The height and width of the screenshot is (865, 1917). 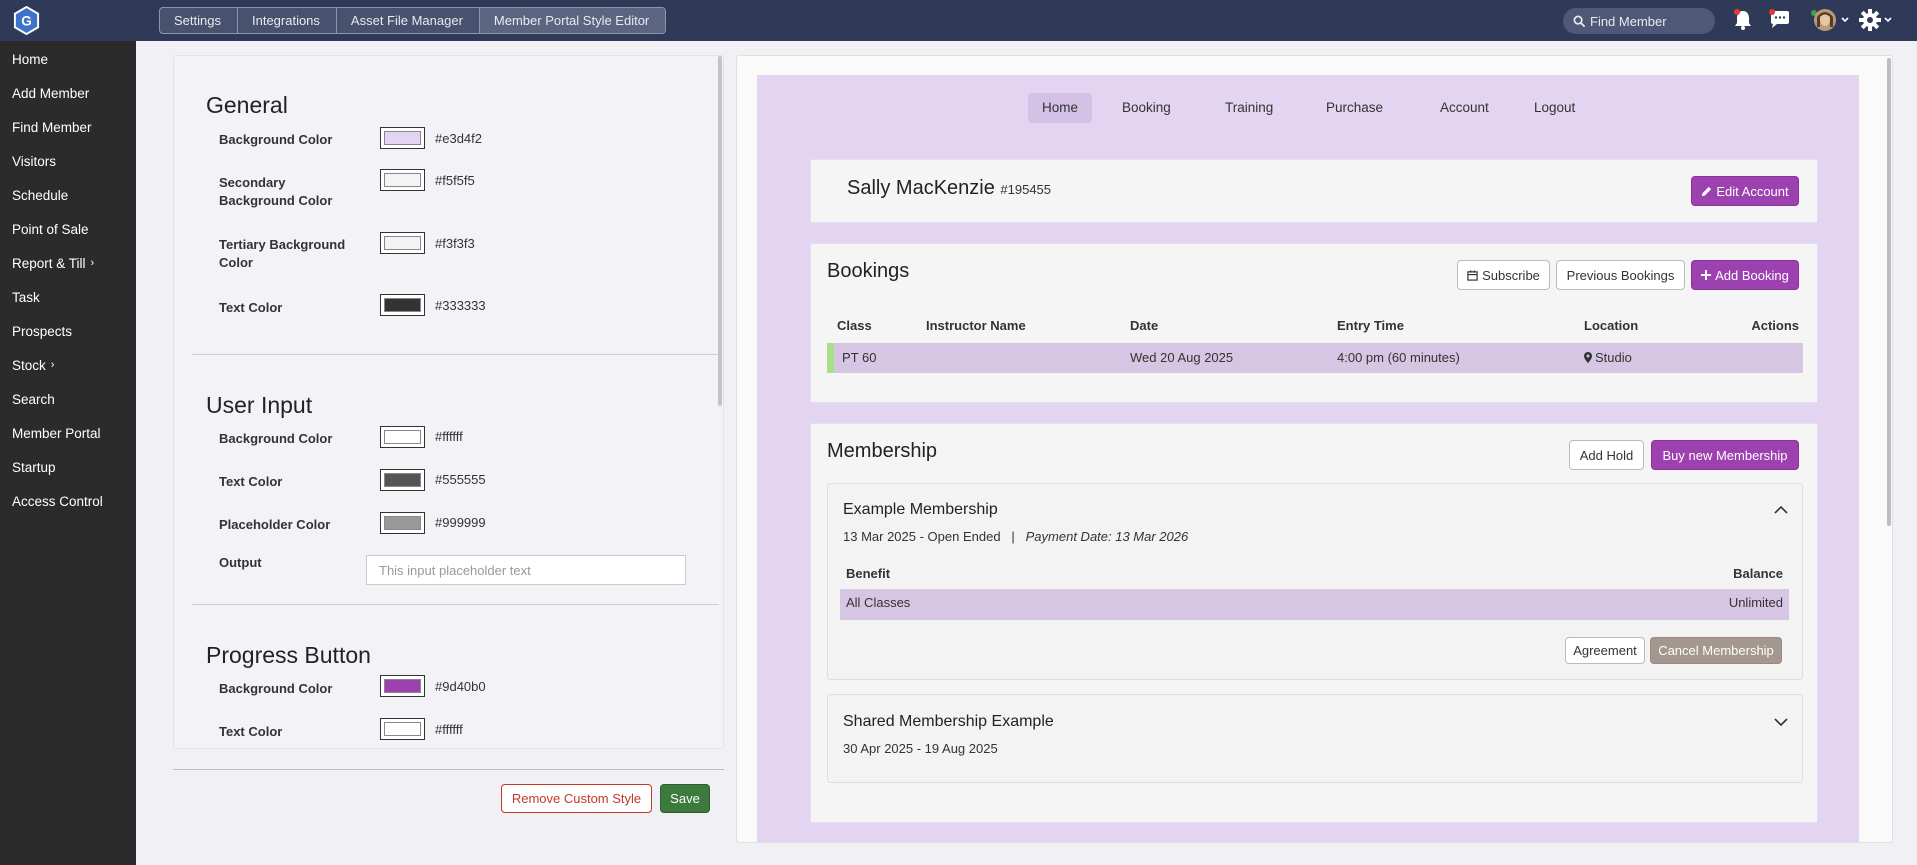 What do you see at coordinates (1608, 357) in the screenshot?
I see `booking-location: Studio` at bounding box center [1608, 357].